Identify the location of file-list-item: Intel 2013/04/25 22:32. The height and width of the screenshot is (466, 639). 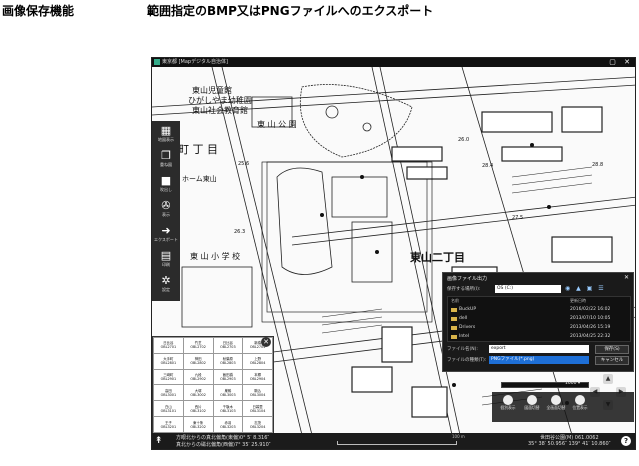
(540, 337).